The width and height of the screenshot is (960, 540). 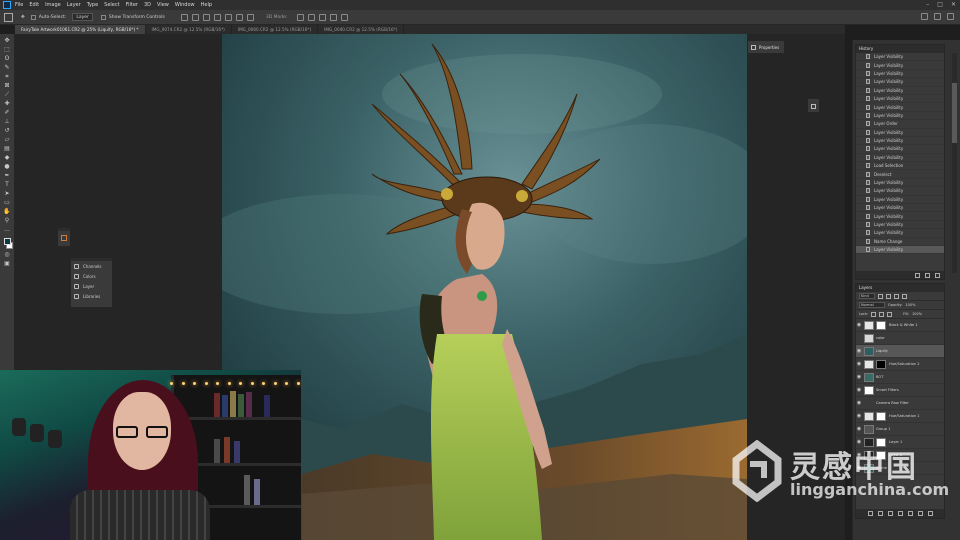 What do you see at coordinates (7, 175) in the screenshot?
I see `pen-tool-icon: ✒` at bounding box center [7, 175].